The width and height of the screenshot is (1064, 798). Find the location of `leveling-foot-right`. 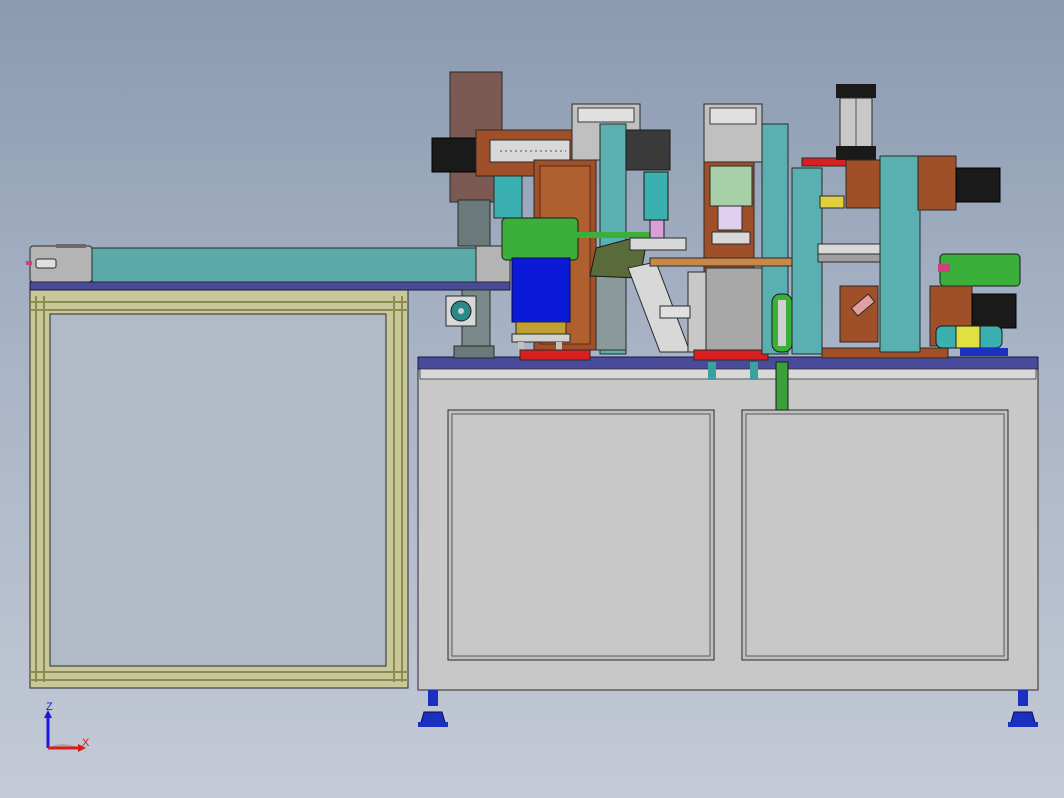

leveling-foot-right is located at coordinates (1023, 708).